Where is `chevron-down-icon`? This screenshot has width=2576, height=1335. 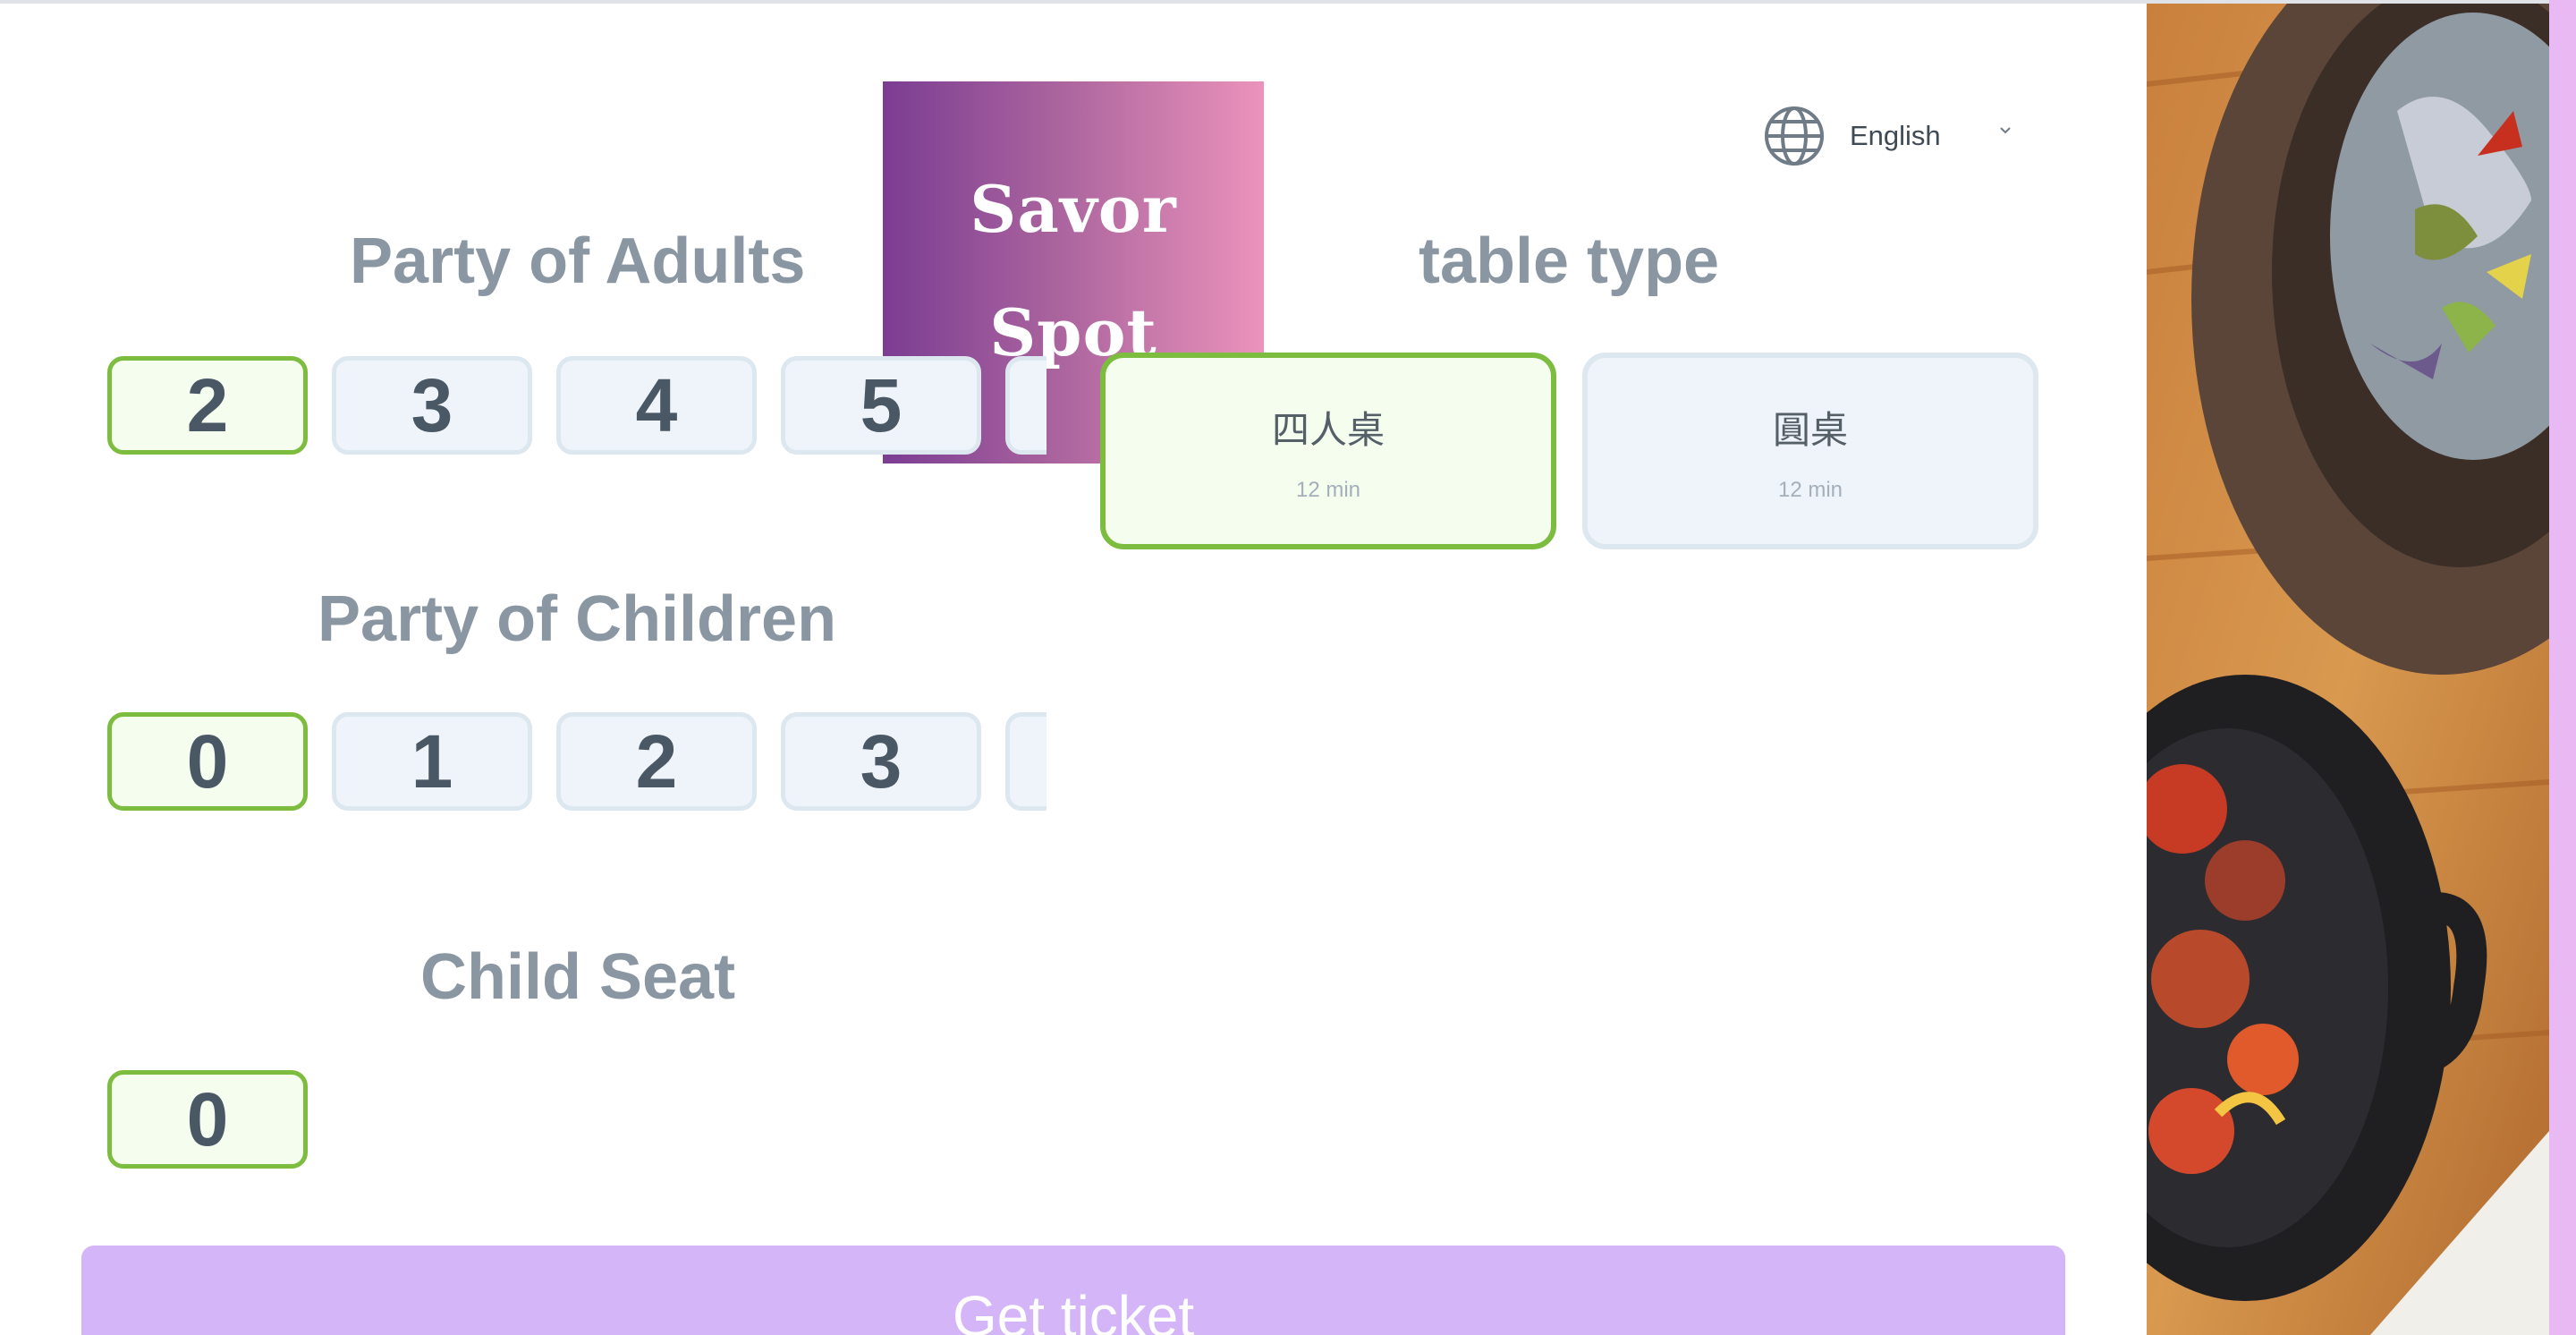
chevron-down-icon is located at coordinates (2005, 130).